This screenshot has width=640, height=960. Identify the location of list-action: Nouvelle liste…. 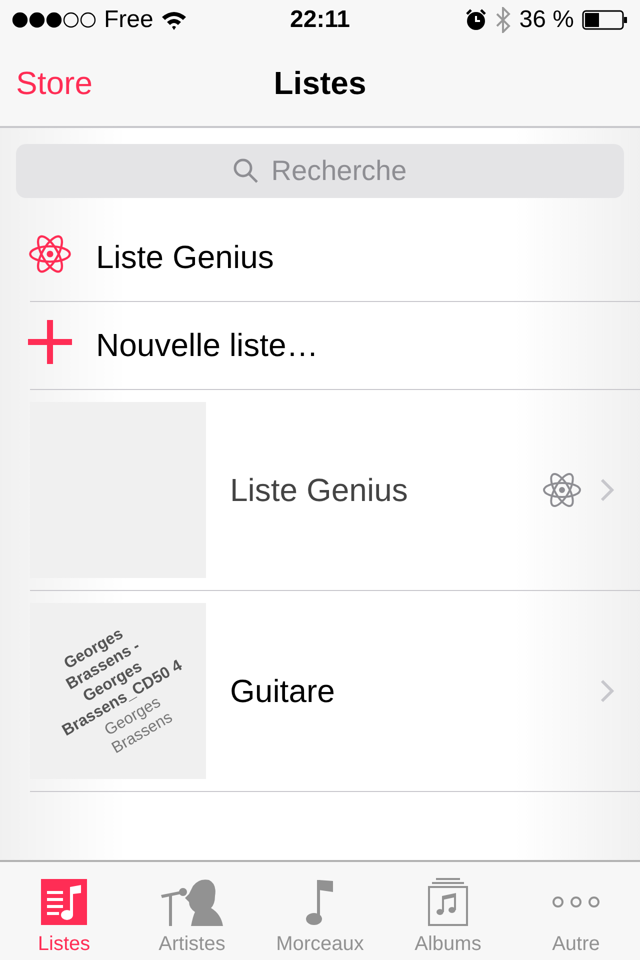
(207, 345).